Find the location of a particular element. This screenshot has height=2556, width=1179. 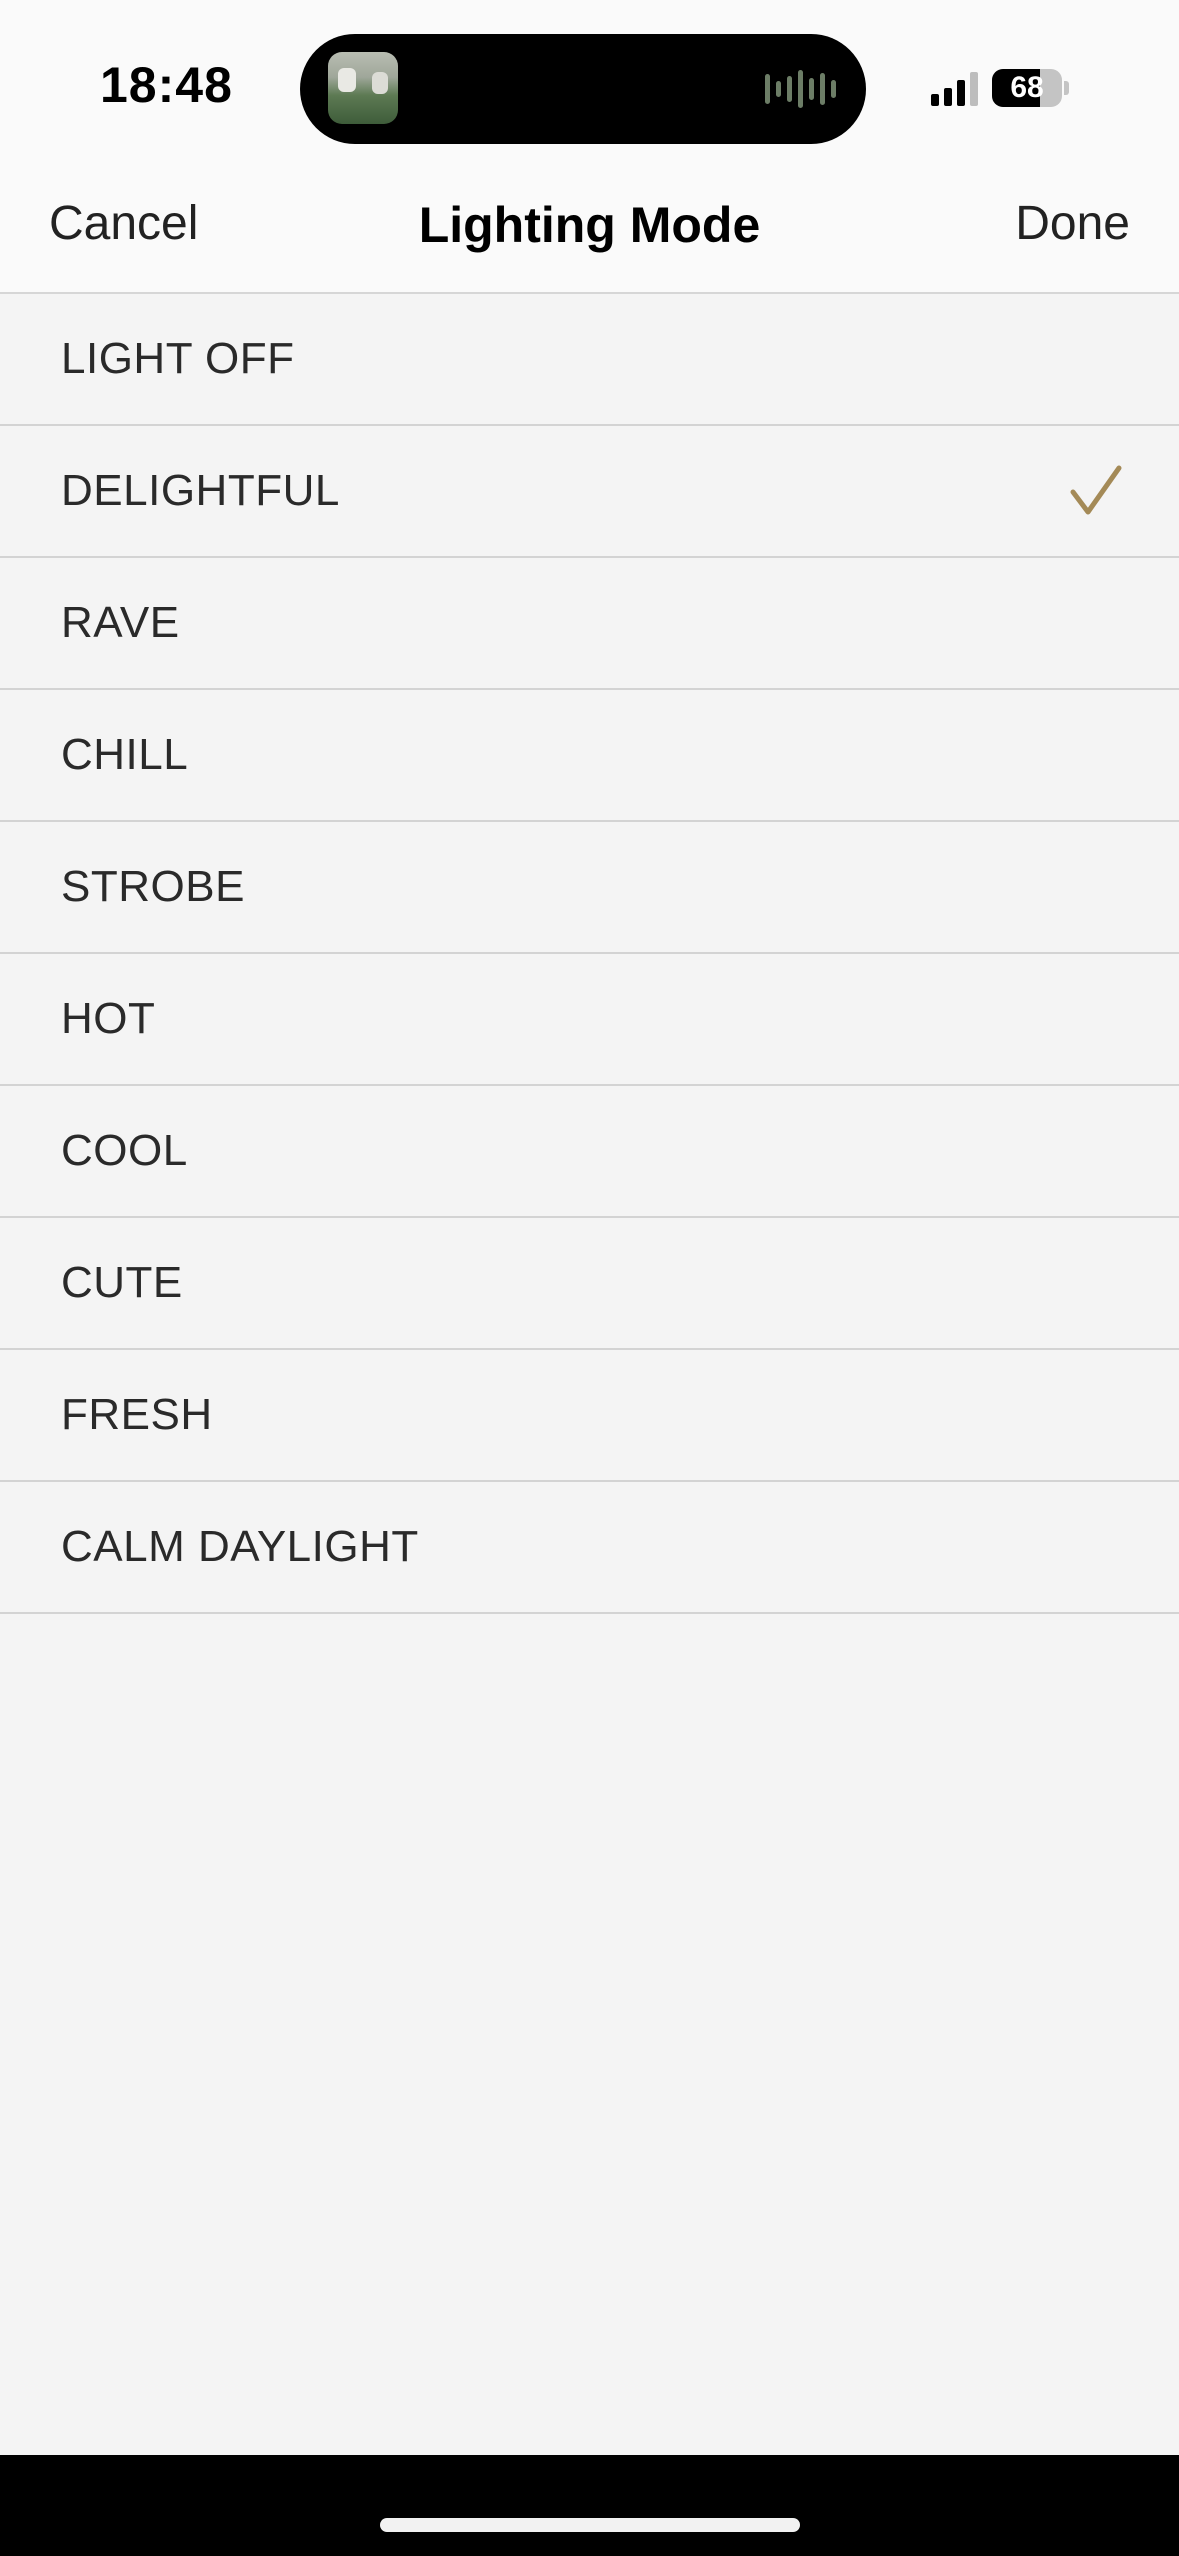

status-indicators: 68 is located at coordinates (1000, 88).